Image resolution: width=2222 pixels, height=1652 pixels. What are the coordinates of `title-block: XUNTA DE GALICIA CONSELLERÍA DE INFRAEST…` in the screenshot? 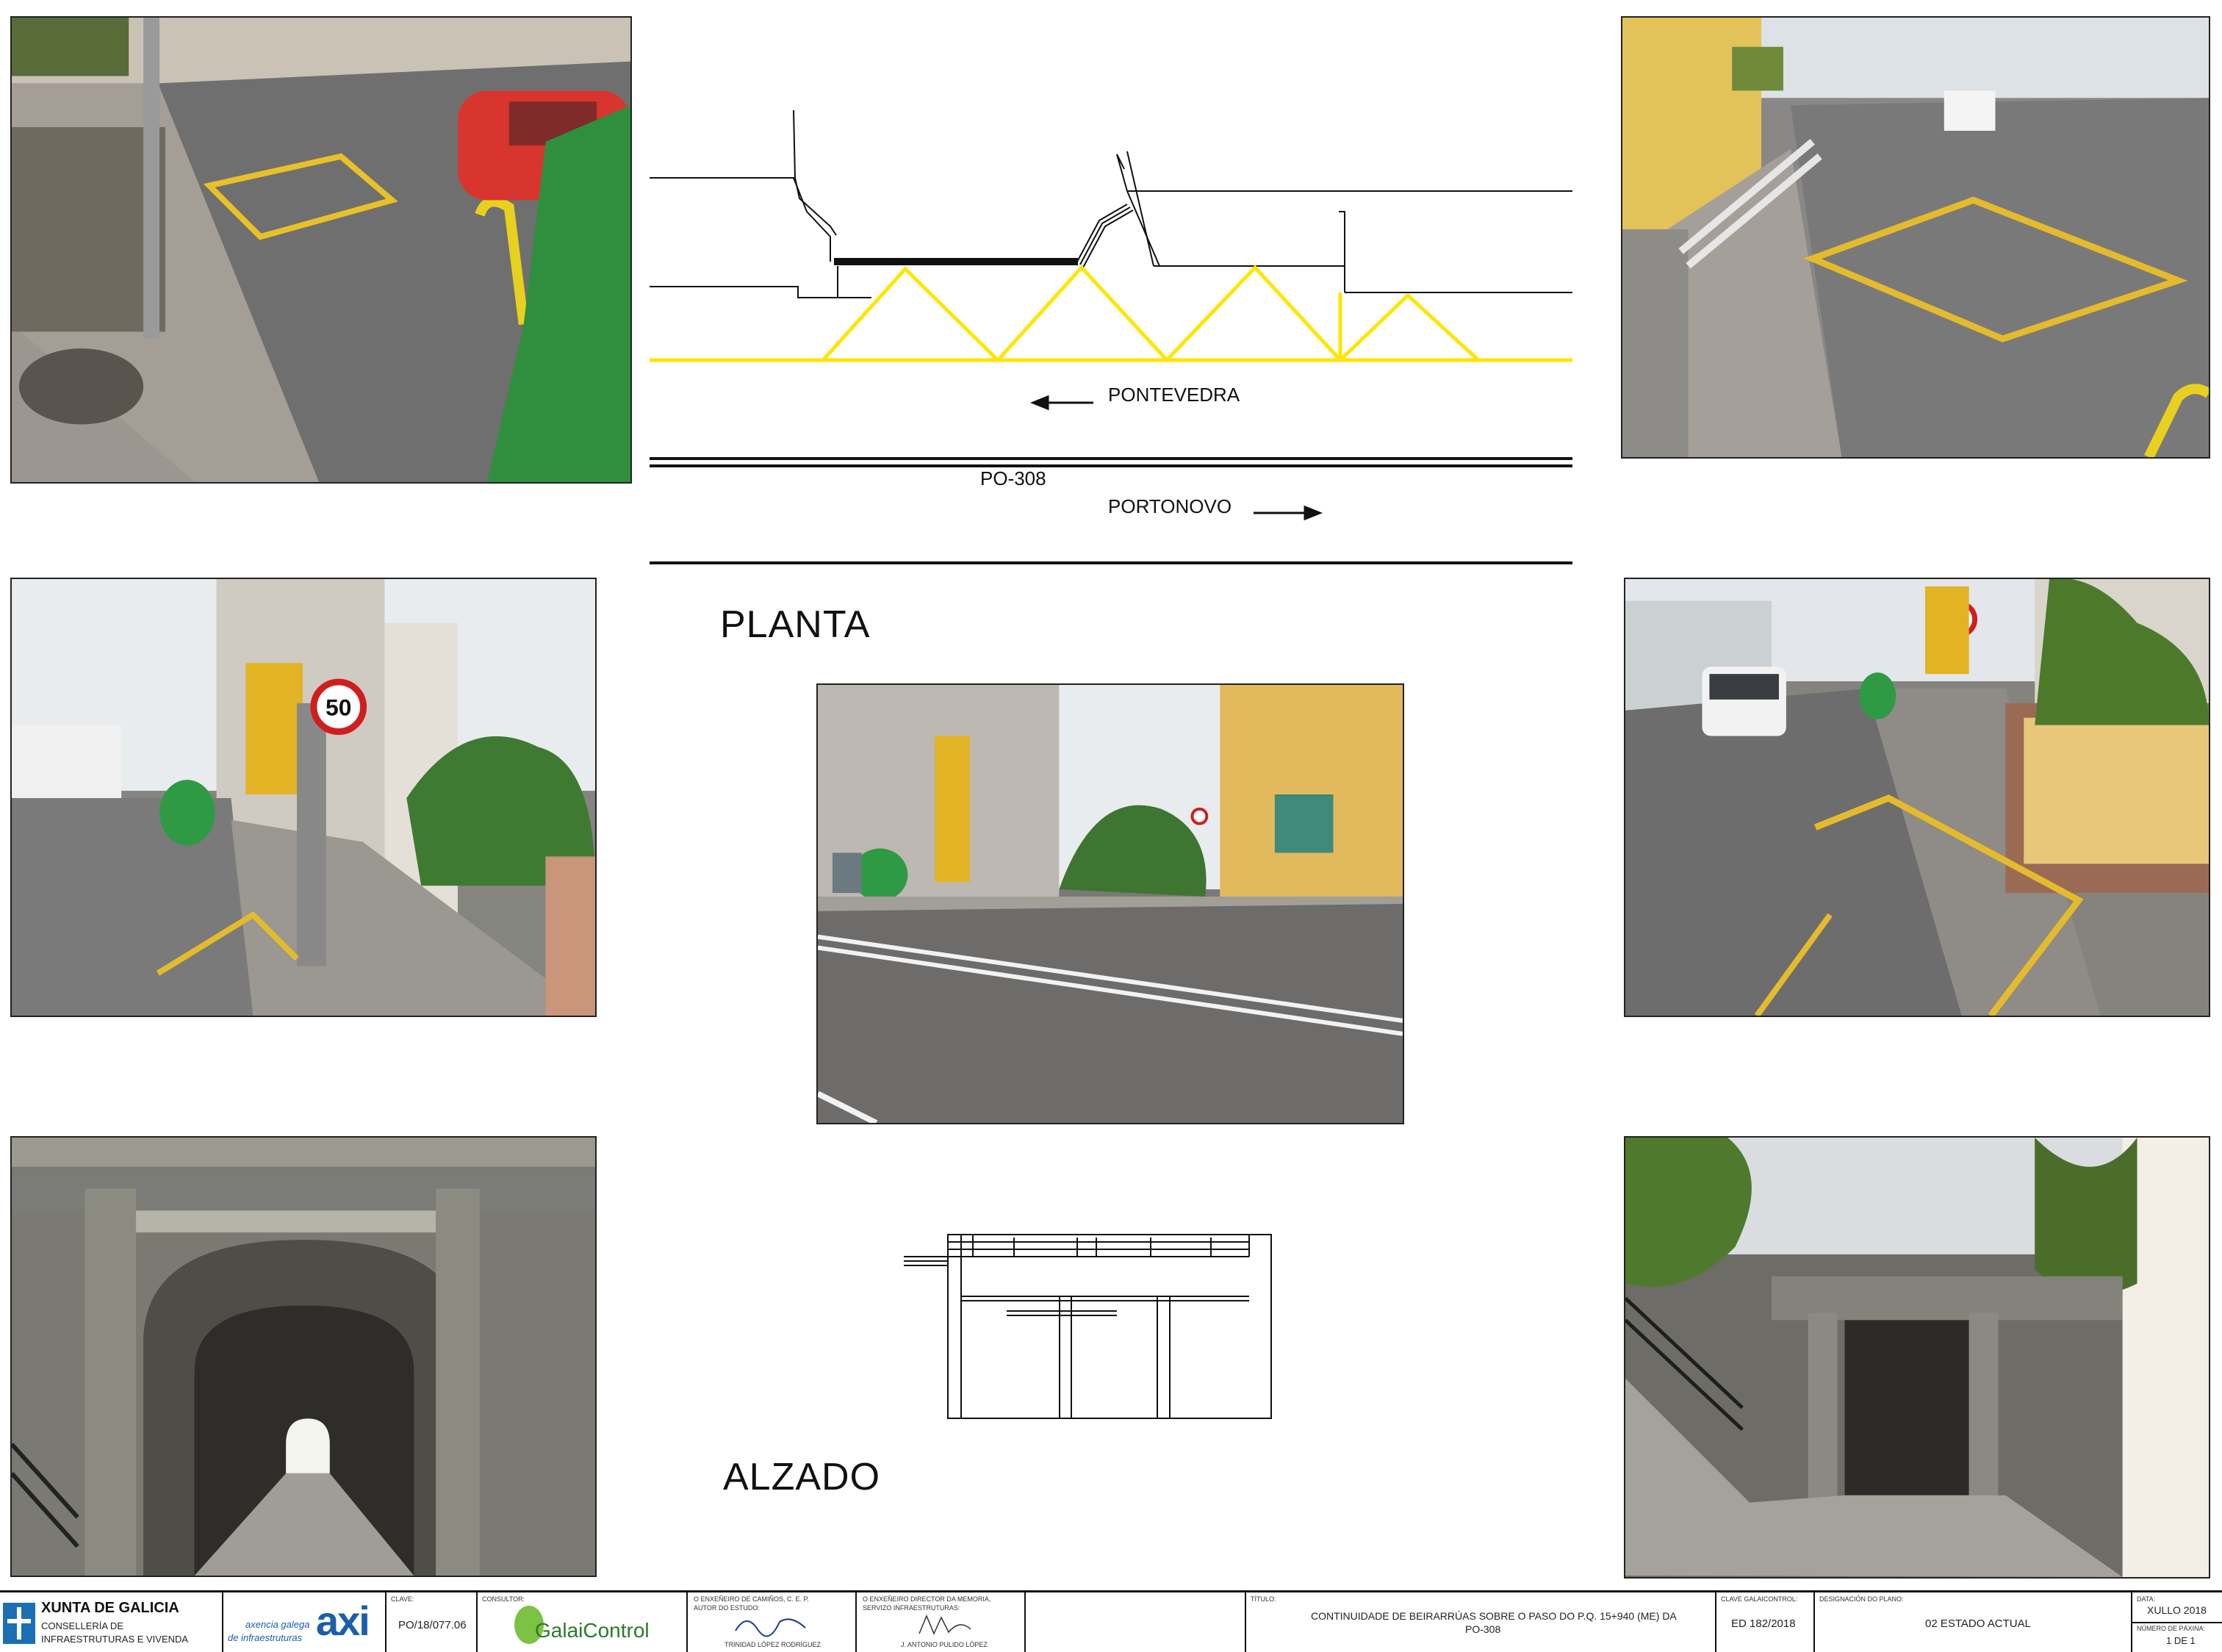 It's located at (1111, 1621).